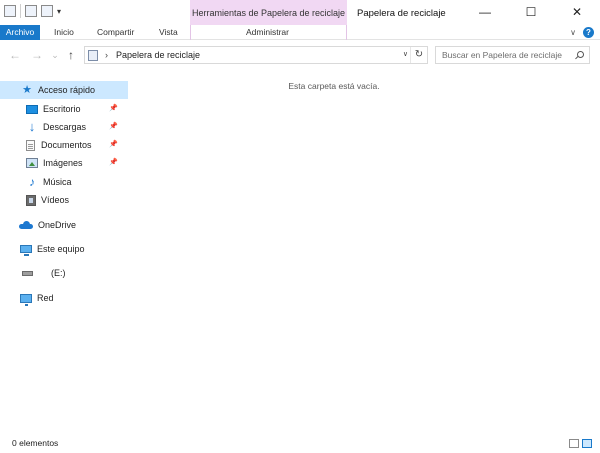  What do you see at coordinates (37, 55) in the screenshot?
I see `forward-button: →` at bounding box center [37, 55].